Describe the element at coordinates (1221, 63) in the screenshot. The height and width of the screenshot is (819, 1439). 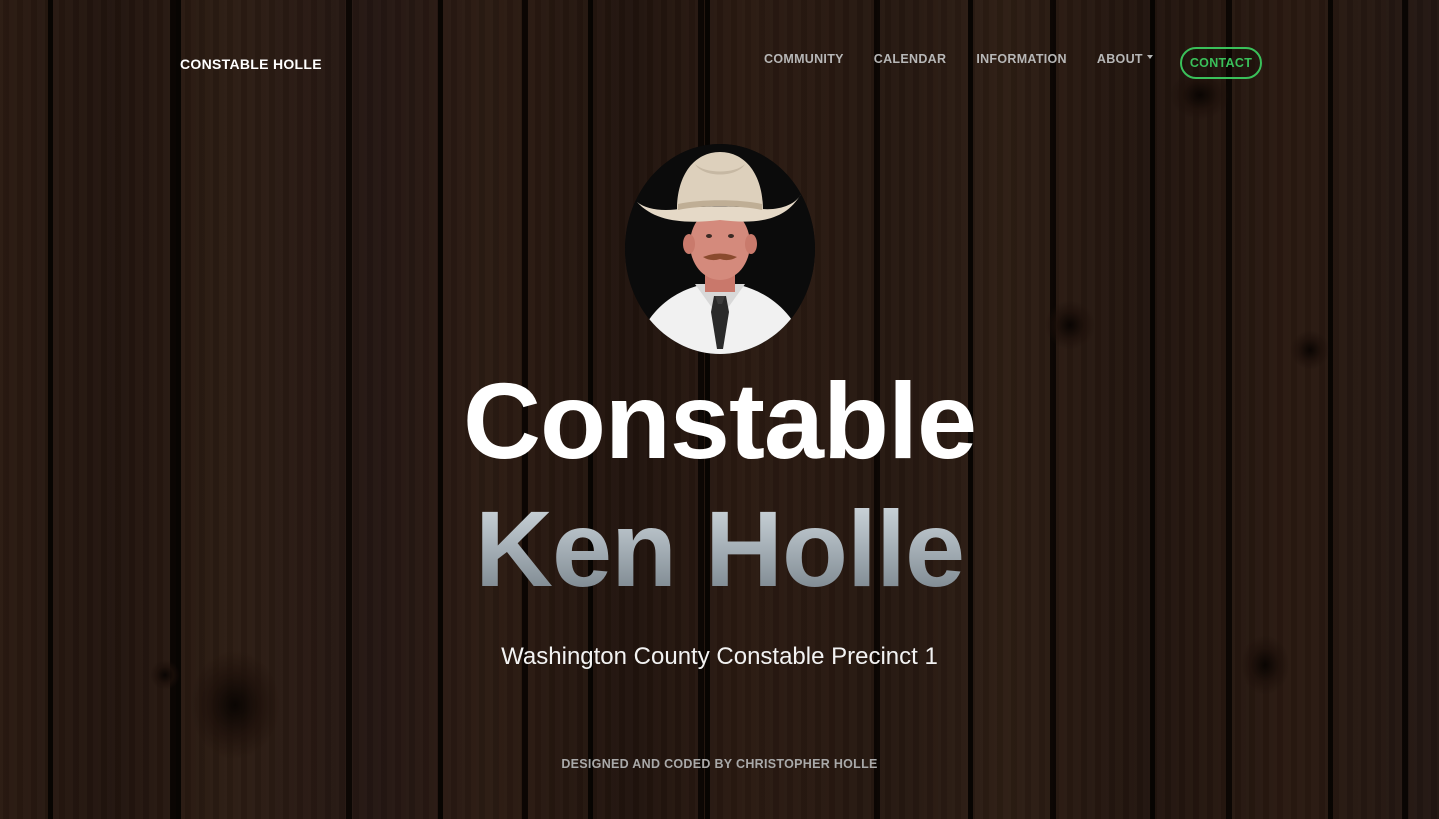
I see `contact-button: CONTACT` at that location.